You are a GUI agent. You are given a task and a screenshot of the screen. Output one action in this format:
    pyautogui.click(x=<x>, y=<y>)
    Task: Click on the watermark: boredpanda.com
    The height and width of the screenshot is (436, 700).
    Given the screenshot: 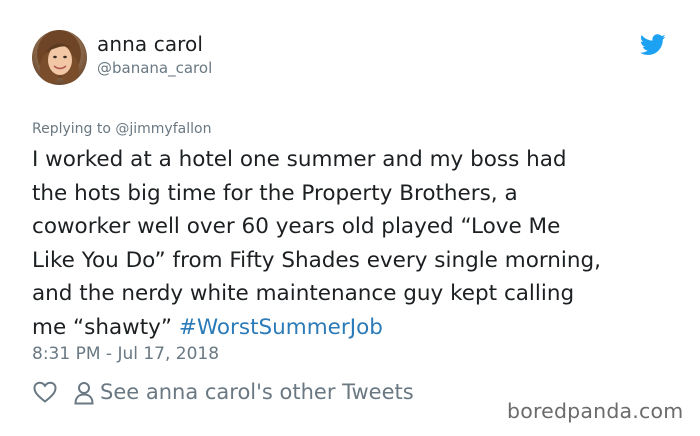 What is the action you would take?
    pyautogui.click(x=595, y=411)
    